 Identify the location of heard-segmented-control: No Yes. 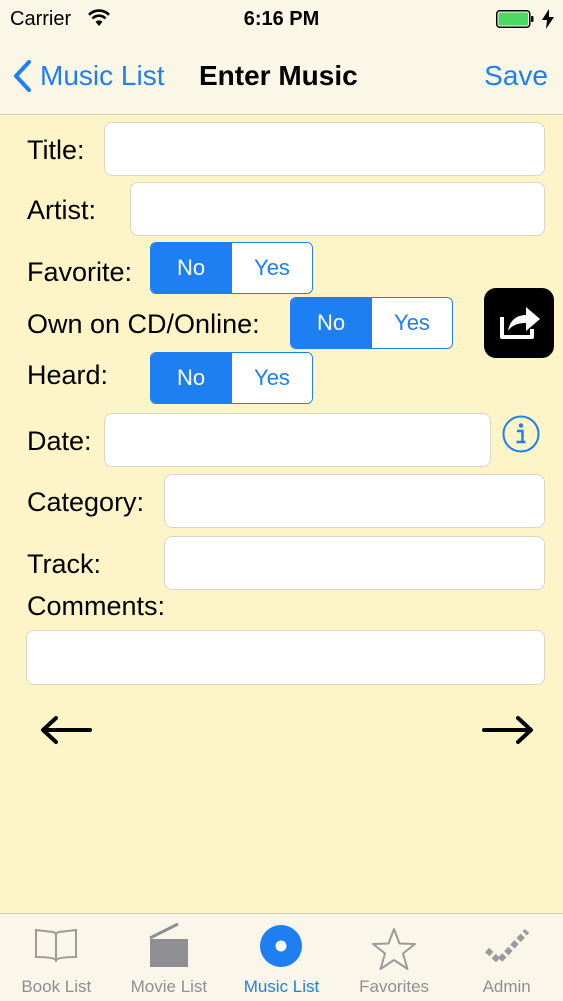
(231, 378).